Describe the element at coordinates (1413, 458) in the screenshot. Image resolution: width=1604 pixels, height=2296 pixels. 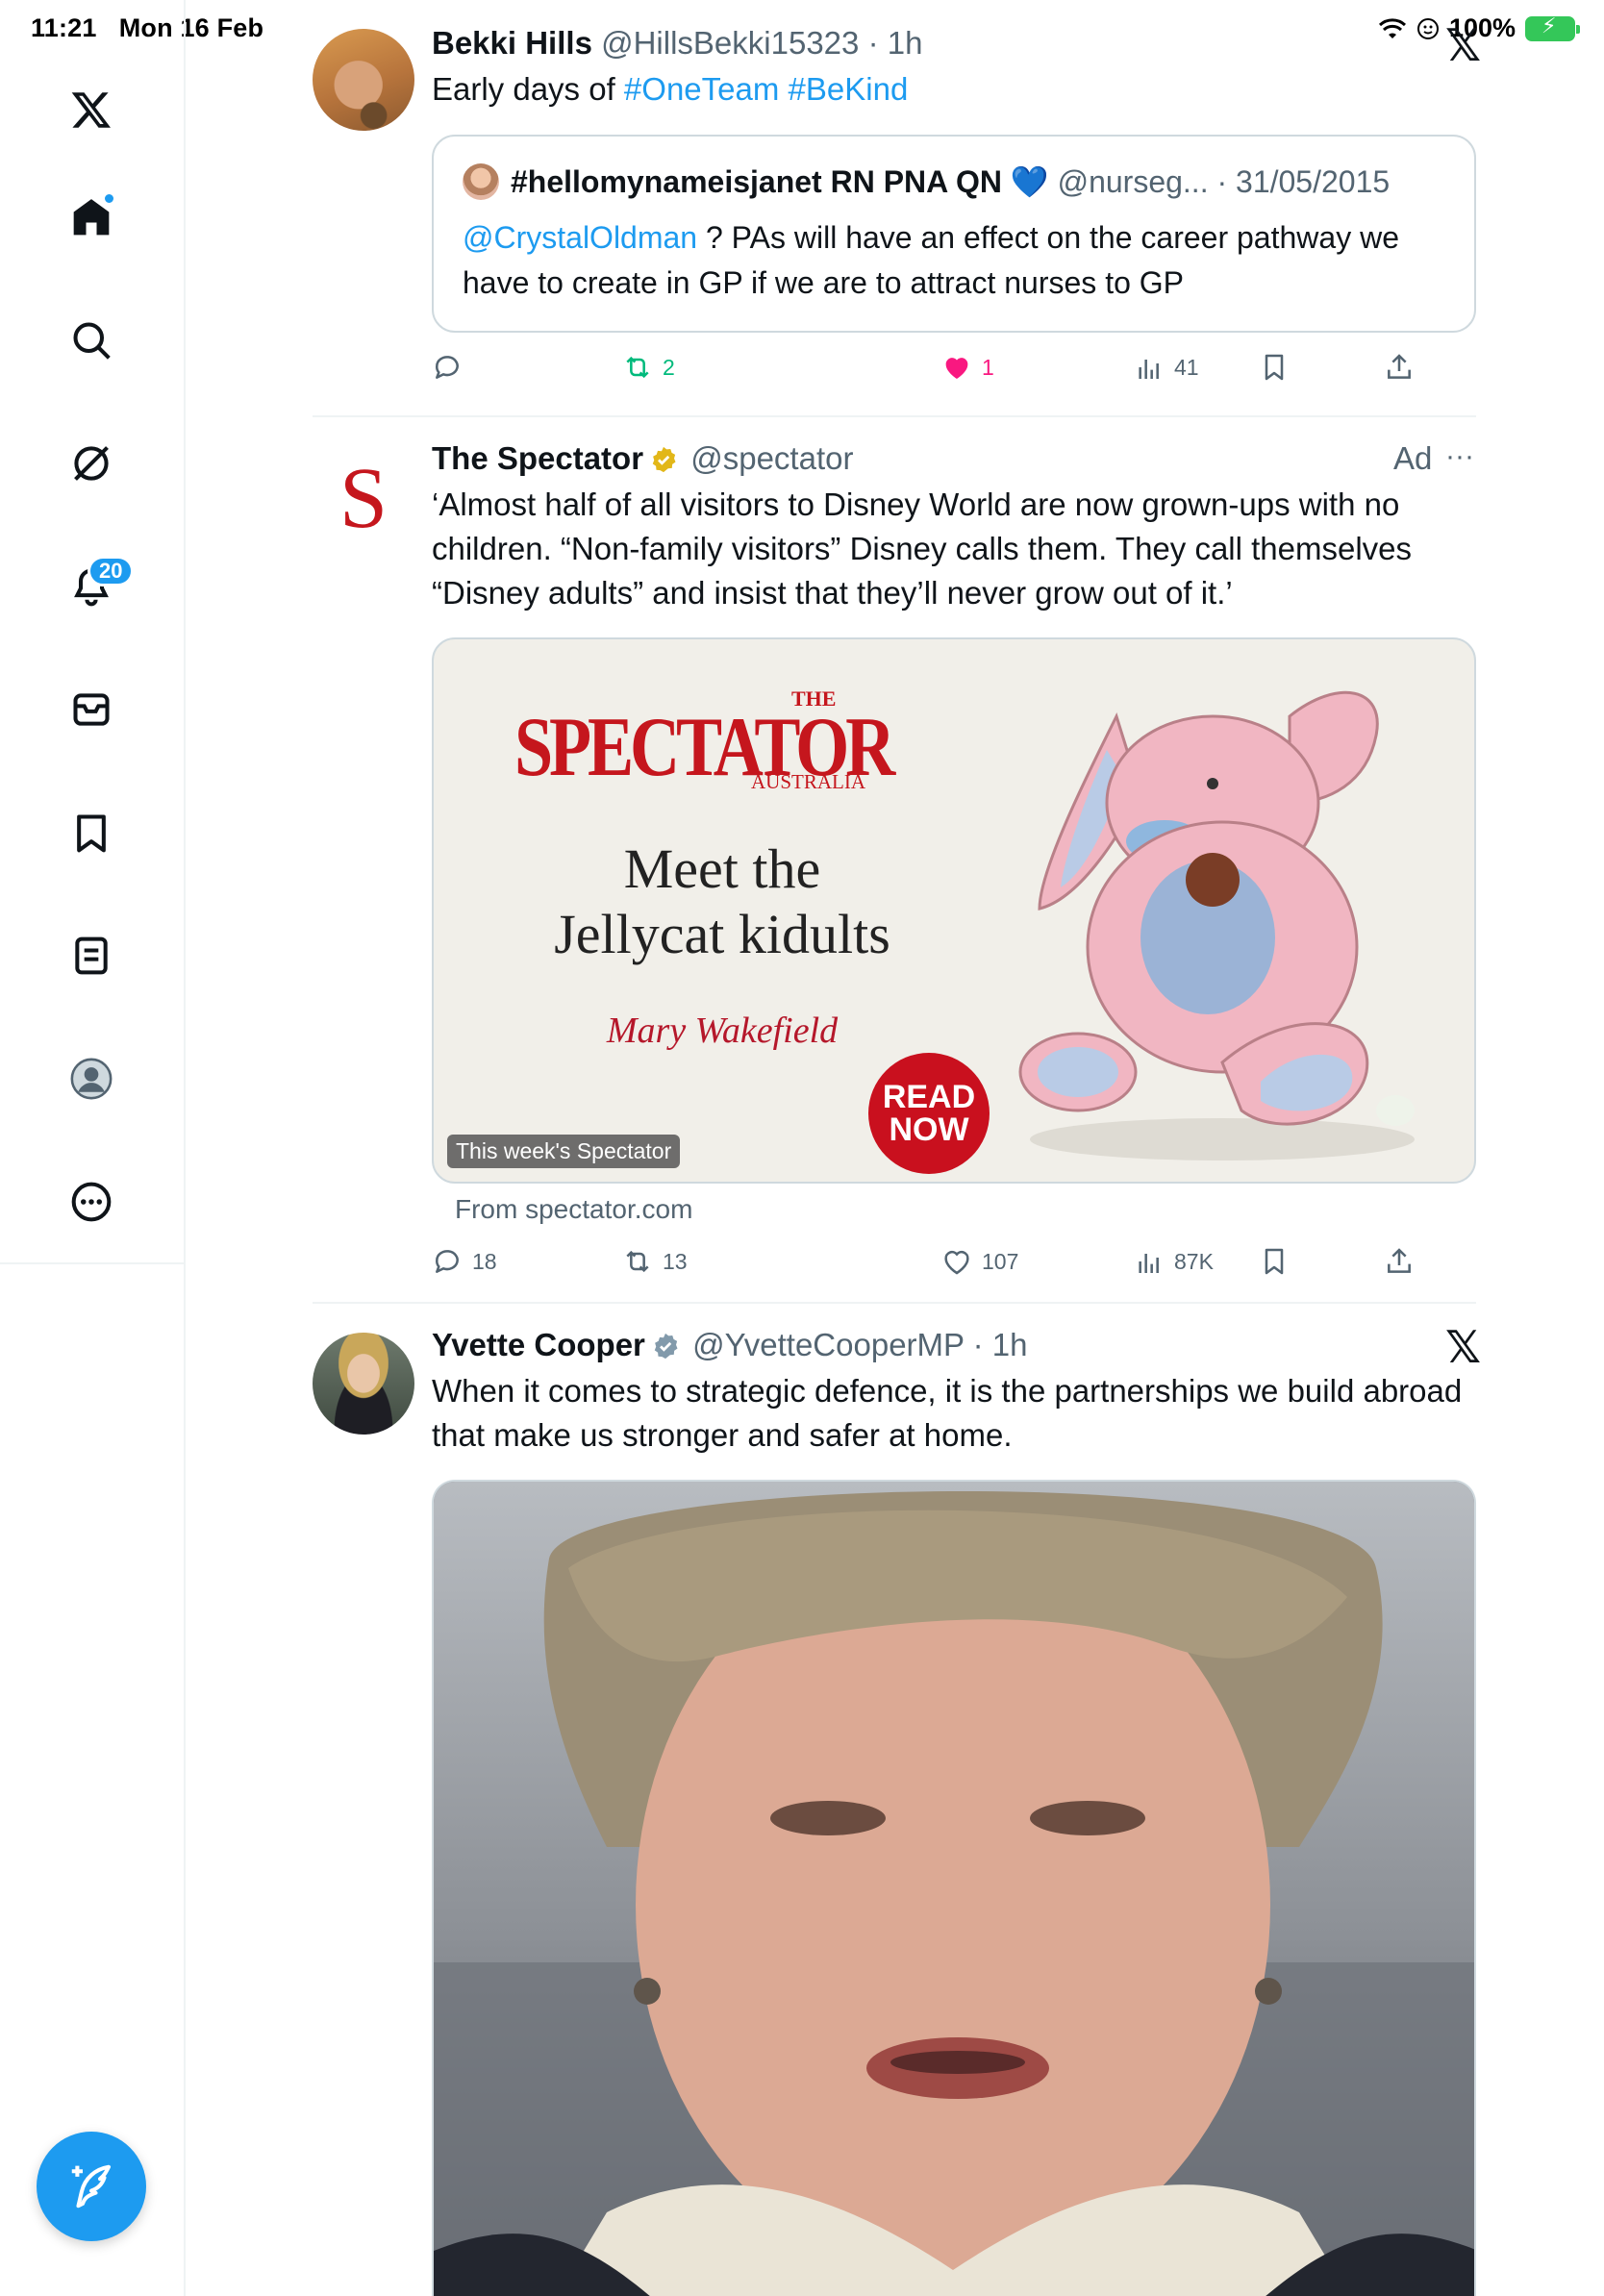
I see `ad-label: Ad` at that location.